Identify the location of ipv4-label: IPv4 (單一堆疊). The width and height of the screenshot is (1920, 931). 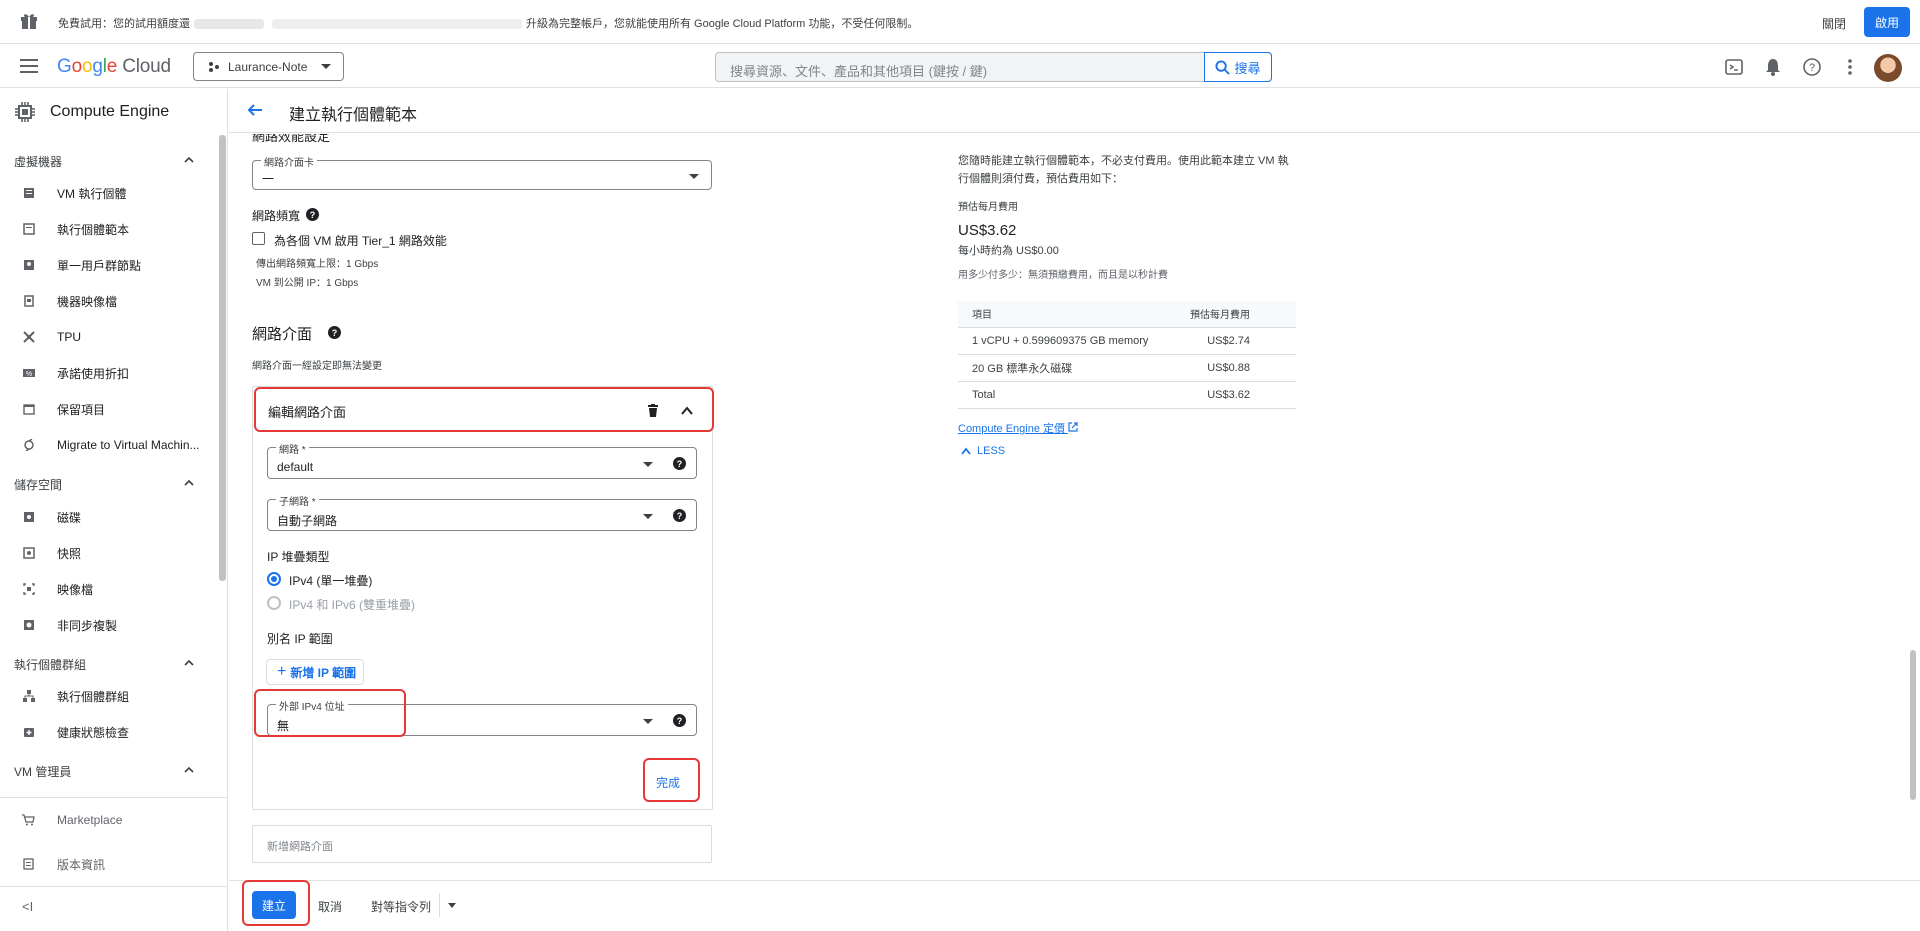
(331, 581).